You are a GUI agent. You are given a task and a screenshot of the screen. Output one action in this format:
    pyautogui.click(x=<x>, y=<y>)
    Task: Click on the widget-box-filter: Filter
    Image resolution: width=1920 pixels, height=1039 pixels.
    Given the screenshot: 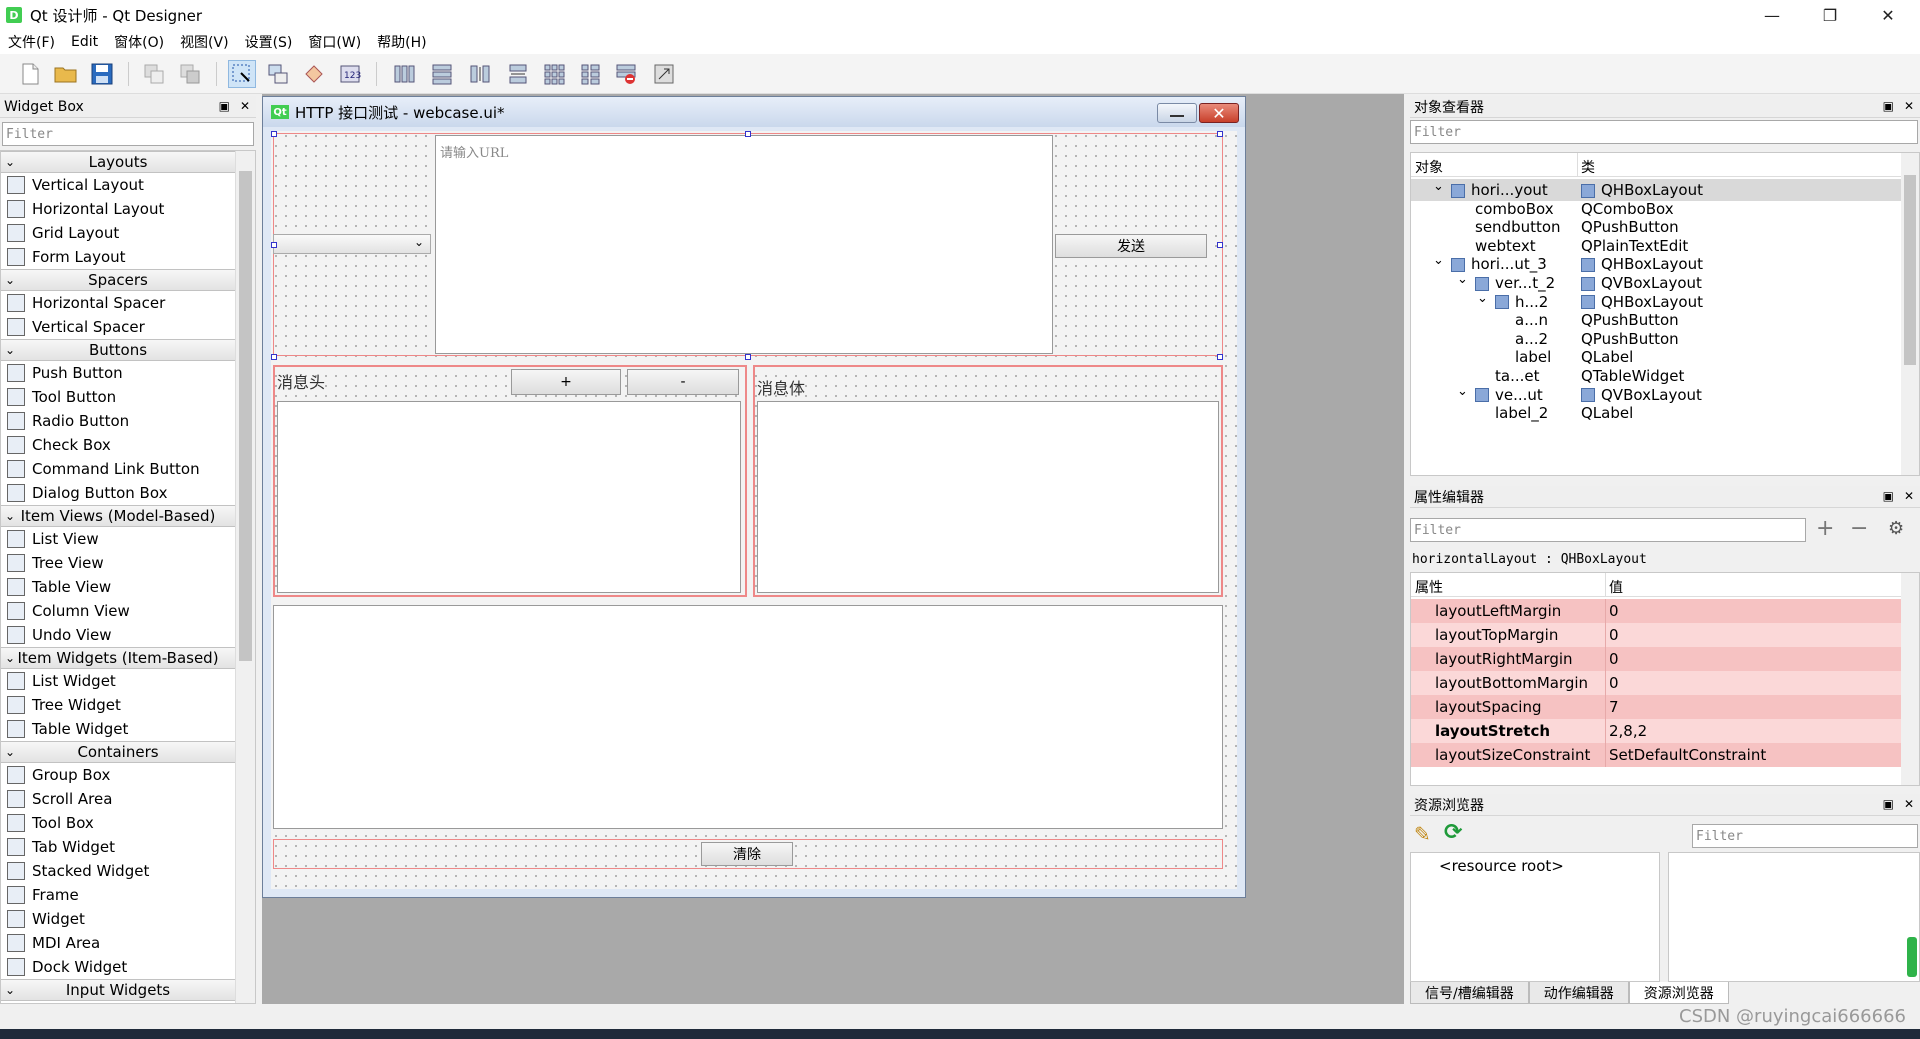 What is the action you would take?
    pyautogui.click(x=128, y=134)
    